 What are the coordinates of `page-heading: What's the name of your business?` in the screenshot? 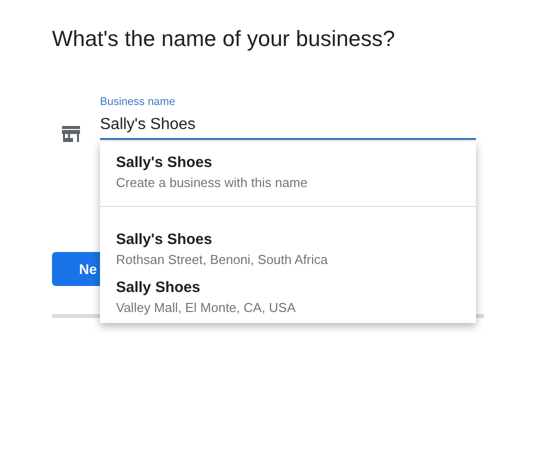 It's located at (224, 39).